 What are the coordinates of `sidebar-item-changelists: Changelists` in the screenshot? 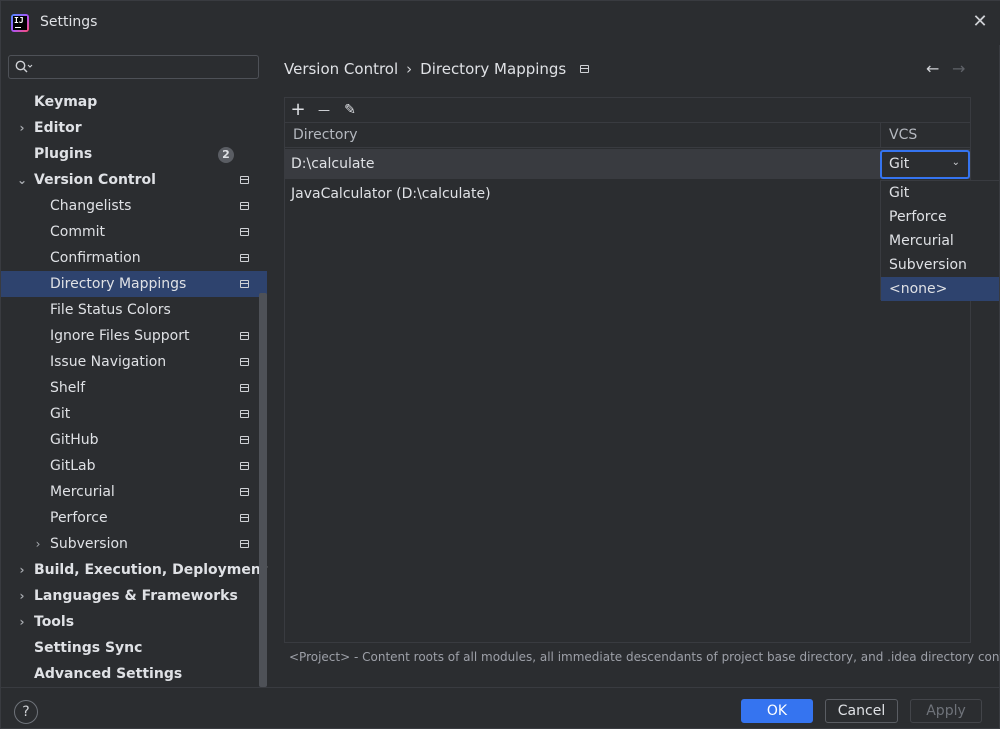 It's located at (134, 206).